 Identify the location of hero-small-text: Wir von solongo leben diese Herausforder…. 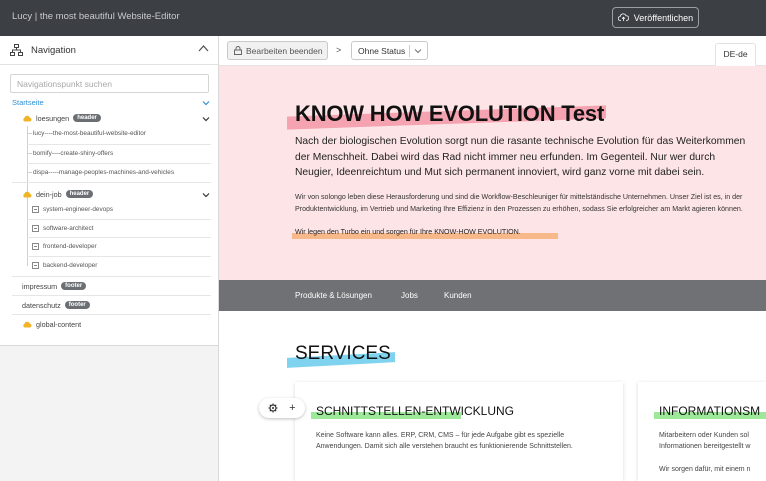
(525, 203).